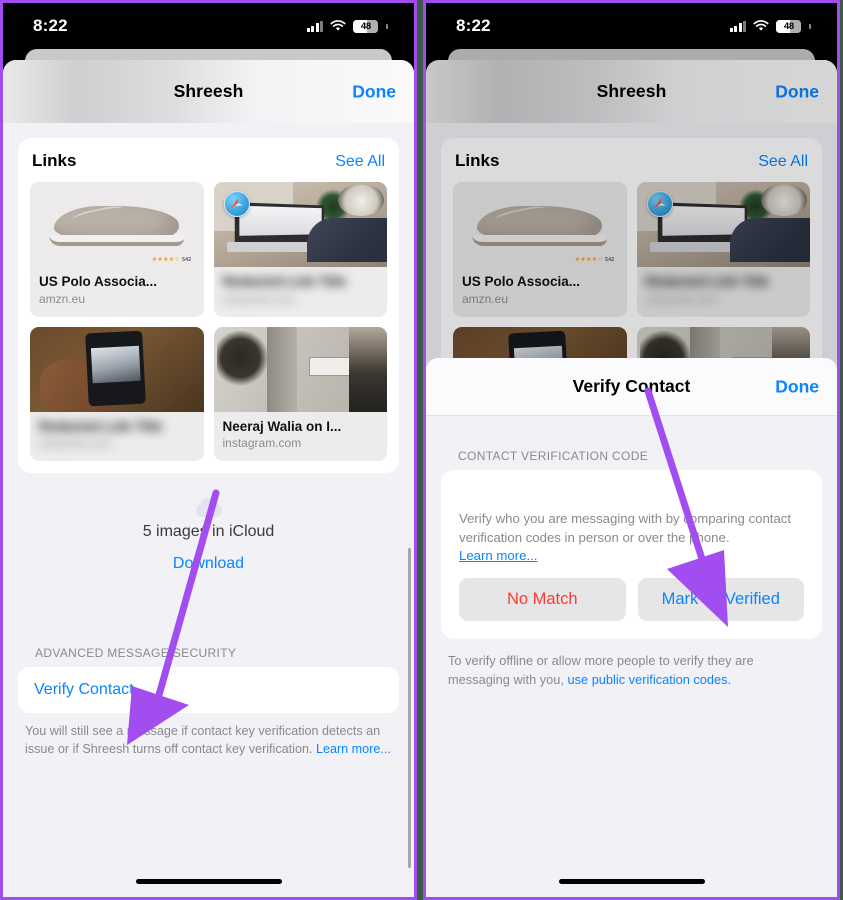 The width and height of the screenshot is (843, 900). What do you see at coordinates (631, 600) in the screenshot?
I see `verification-actions: No Match Mark as Verified` at bounding box center [631, 600].